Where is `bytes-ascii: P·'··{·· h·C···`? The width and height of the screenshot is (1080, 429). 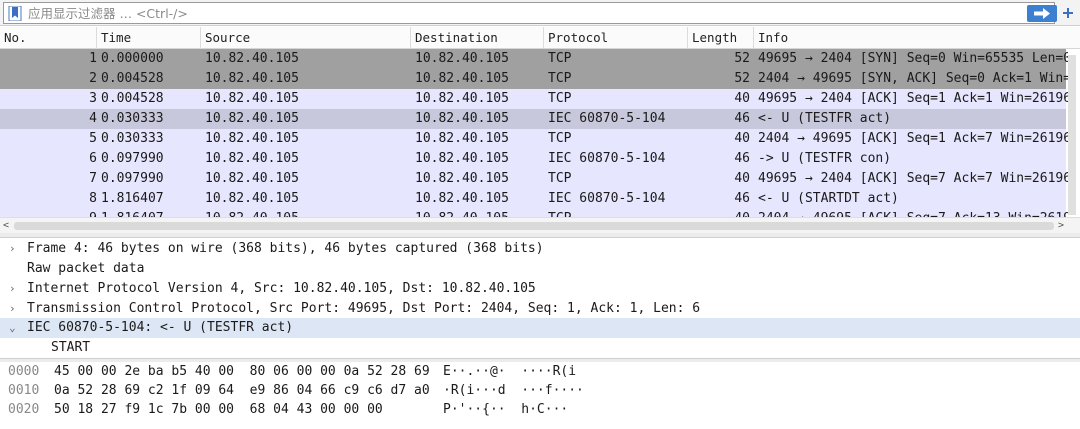
bytes-ascii: P·'··{·· h·C··· is located at coordinates (505, 409).